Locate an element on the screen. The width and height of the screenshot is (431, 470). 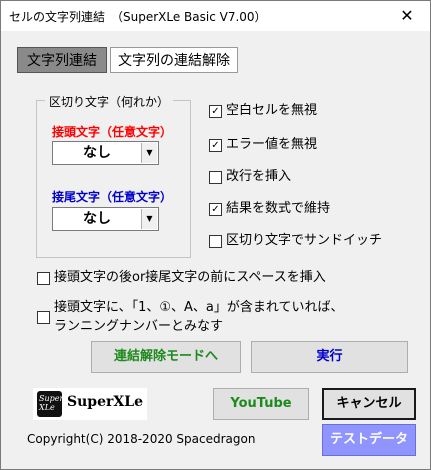
suffix-label: 接尾文字（任意文字） is located at coordinates (112, 197).